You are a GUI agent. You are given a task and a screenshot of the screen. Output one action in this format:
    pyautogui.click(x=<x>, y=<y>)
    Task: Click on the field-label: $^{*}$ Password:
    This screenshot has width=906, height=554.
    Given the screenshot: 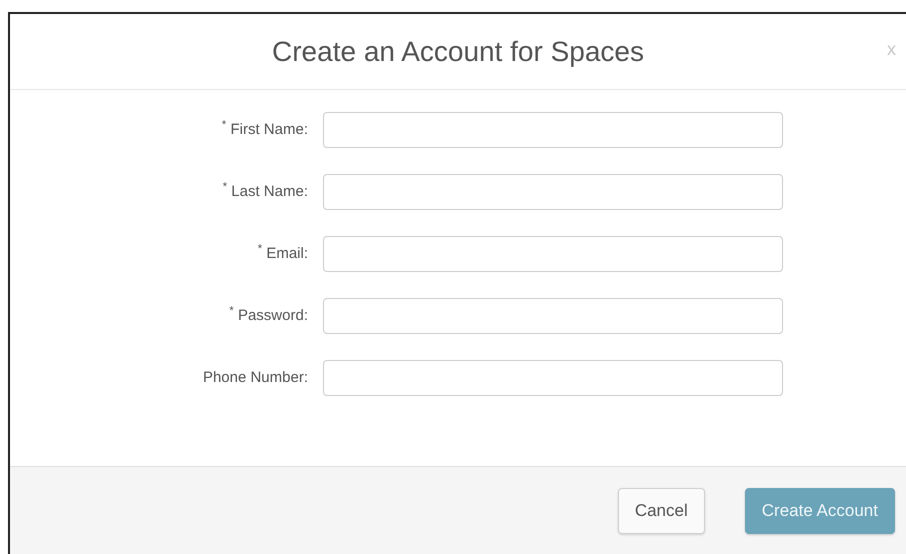 What is the action you would take?
    pyautogui.click(x=268, y=315)
    